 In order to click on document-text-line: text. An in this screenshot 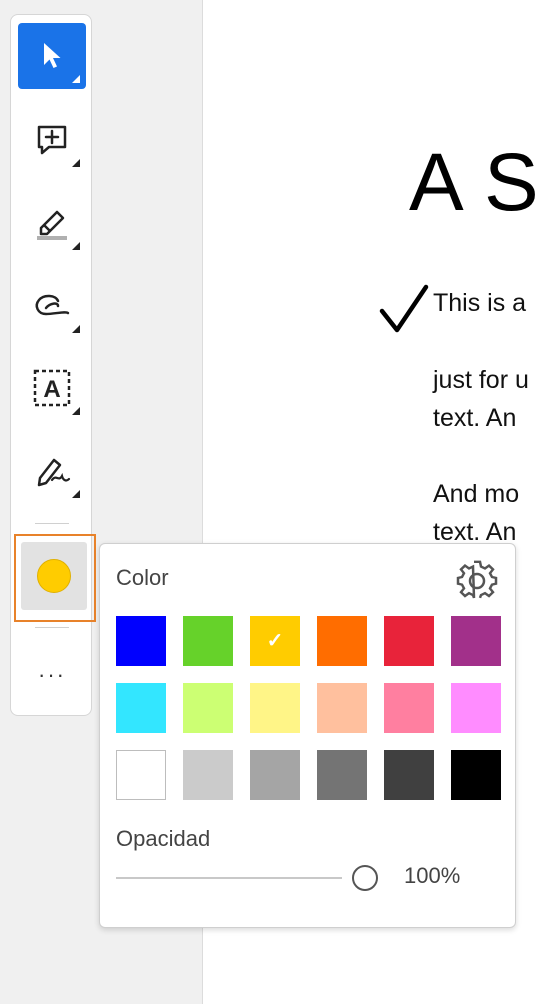, I will do `click(475, 418)`.